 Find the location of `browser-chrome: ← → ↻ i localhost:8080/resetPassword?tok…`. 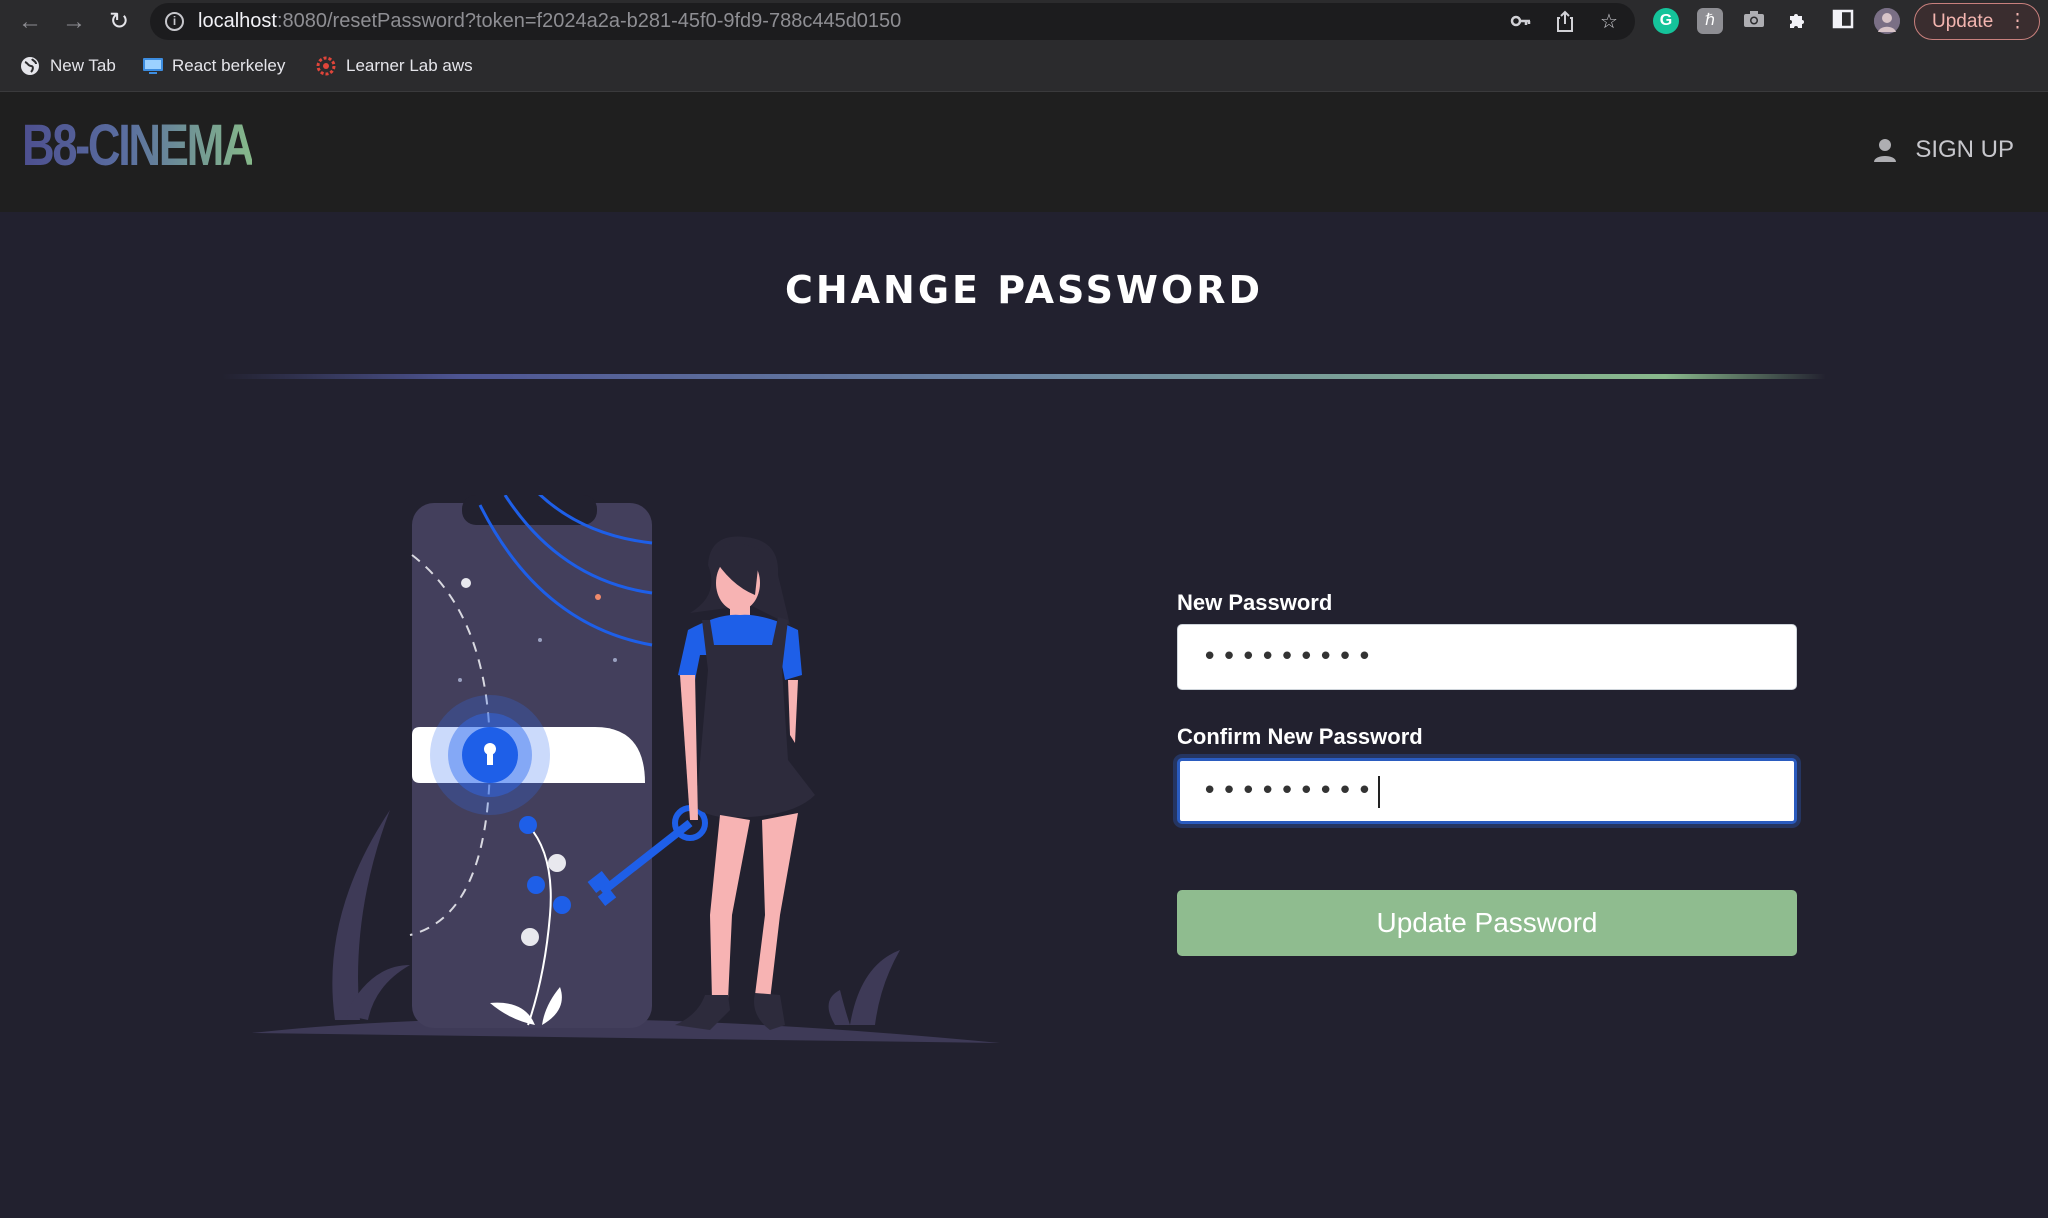

browser-chrome: ← → ↻ i localhost:8080/resetPassword?tok… is located at coordinates (1024, 46).